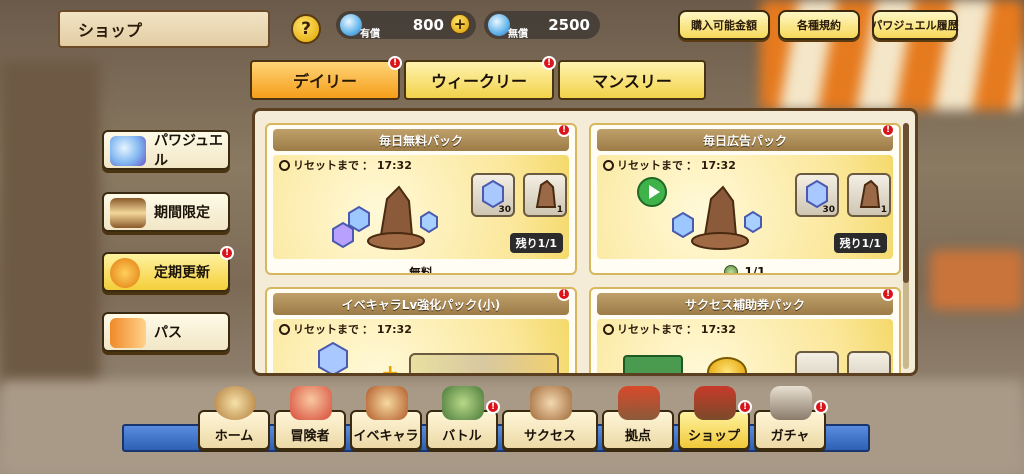 The width and height of the screenshot is (1024, 474). What do you see at coordinates (559, 210) in the screenshot?
I see `item-quantity: 1` at bounding box center [559, 210].